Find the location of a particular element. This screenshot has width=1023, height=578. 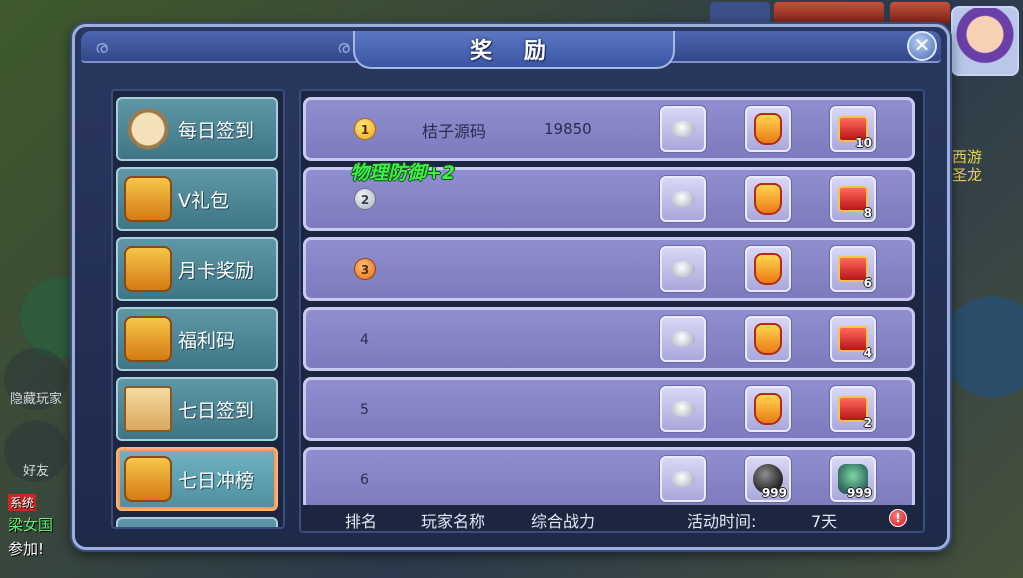

reward-slot-chest: 6 is located at coordinates (853, 269).